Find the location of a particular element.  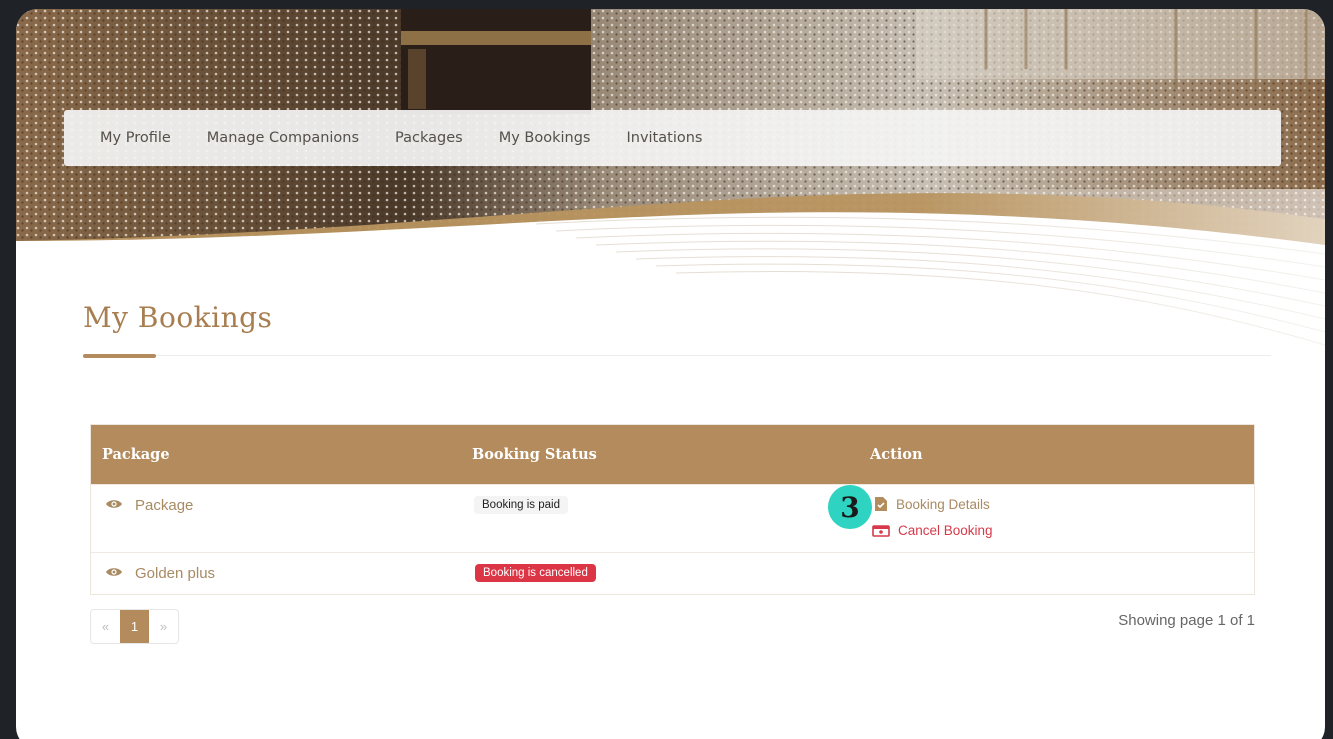

step-marker: 3 is located at coordinates (850, 507).